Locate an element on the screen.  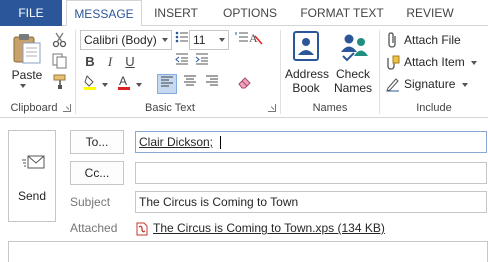
paperclip-icon is located at coordinates (393, 40).